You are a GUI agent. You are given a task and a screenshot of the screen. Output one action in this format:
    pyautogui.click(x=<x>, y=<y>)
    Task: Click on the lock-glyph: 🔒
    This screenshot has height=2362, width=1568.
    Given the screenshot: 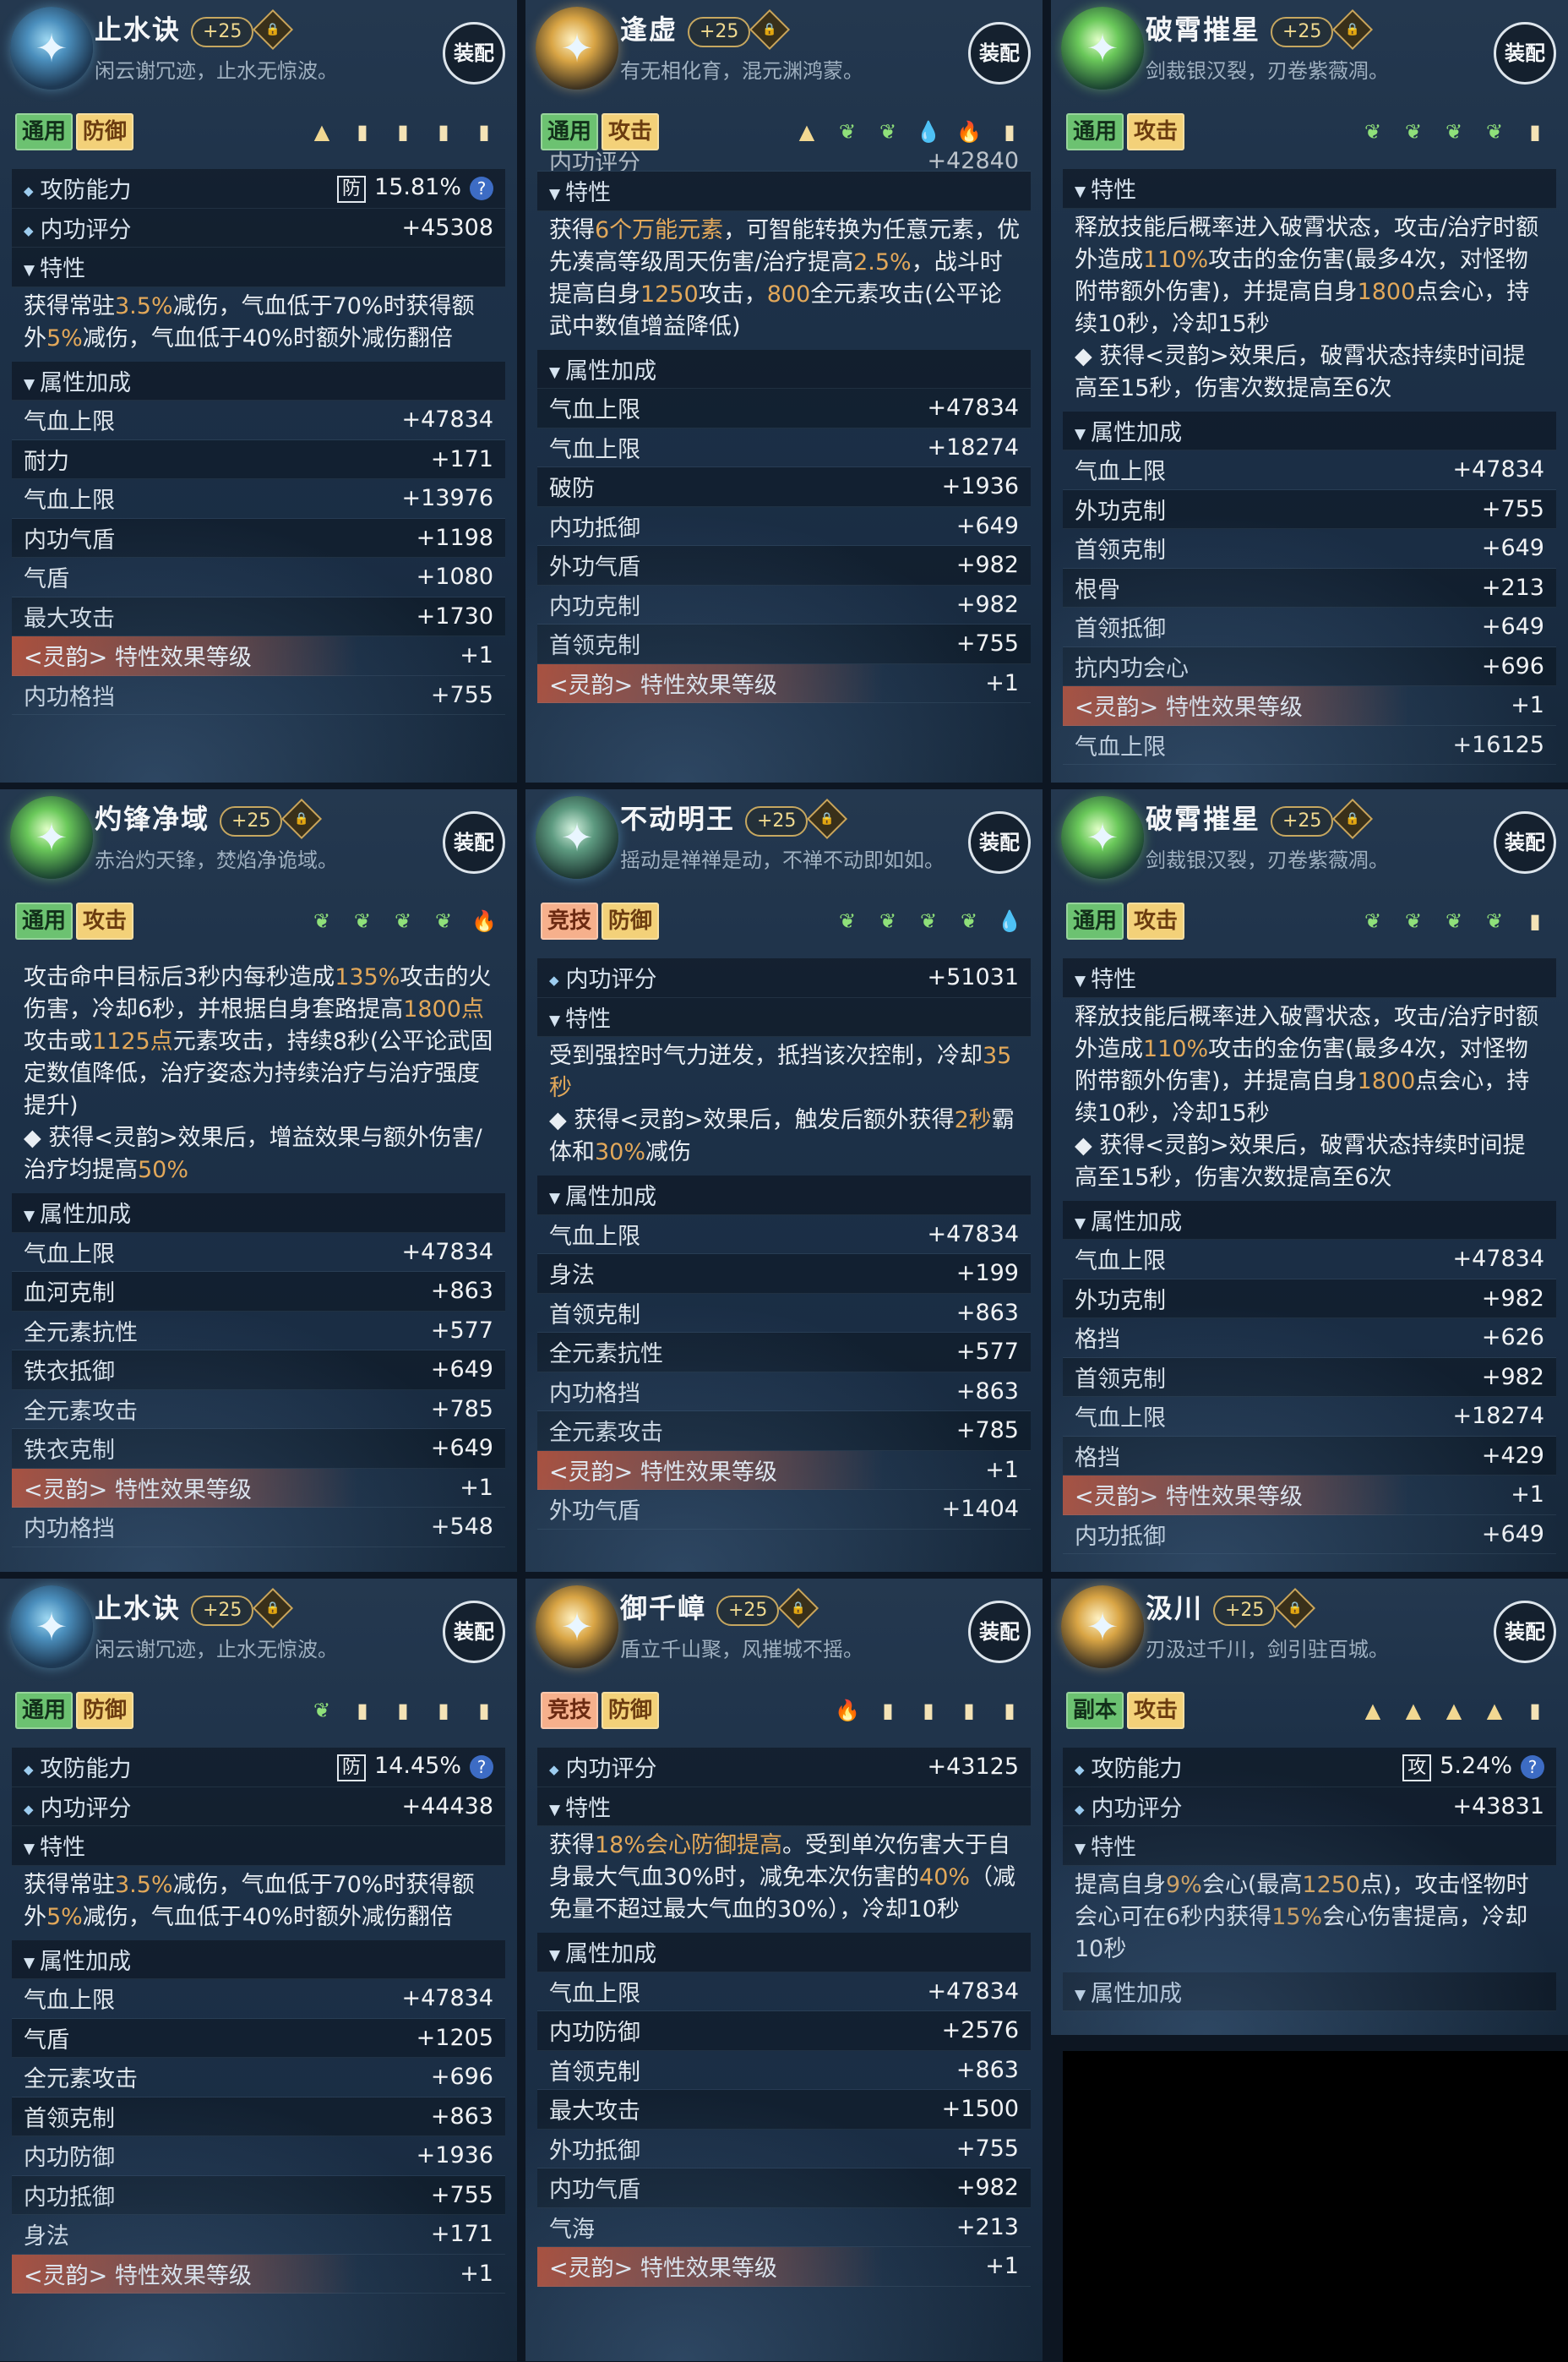 What is the action you would take?
    pyautogui.click(x=1352, y=819)
    